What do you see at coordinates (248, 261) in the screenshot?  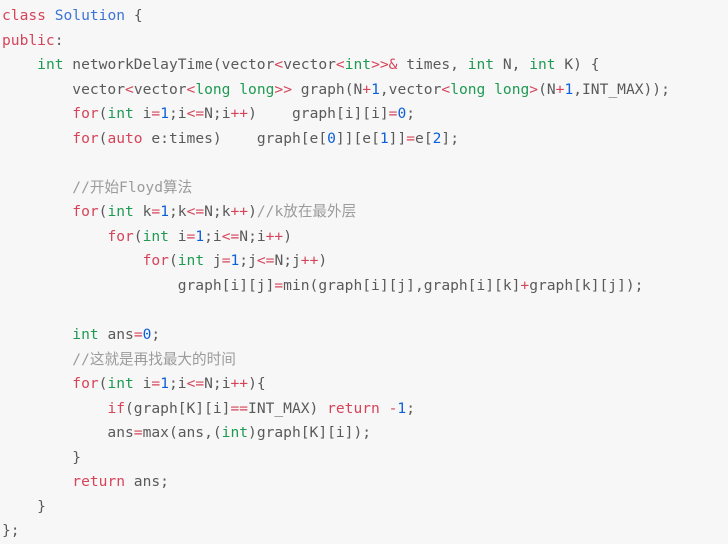 I see `code-token-pln: ;j` at bounding box center [248, 261].